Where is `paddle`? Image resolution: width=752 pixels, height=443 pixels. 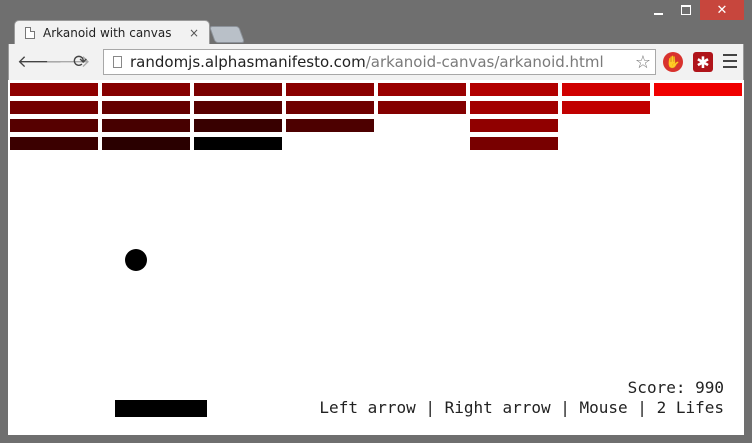
paddle is located at coordinates (161, 408).